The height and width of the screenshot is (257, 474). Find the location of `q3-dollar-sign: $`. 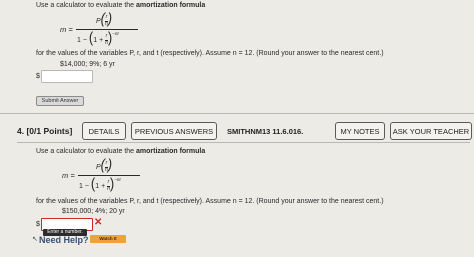

q3-dollar-sign: $ is located at coordinates (38, 76).